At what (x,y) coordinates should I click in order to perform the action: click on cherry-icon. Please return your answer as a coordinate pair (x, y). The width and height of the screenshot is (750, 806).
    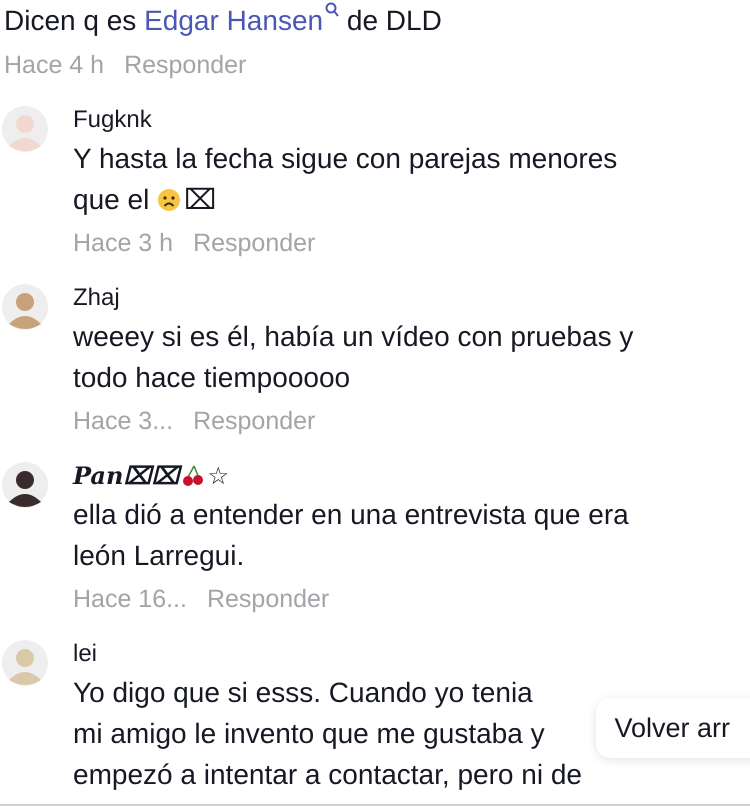
    Looking at the image, I should click on (193, 476).